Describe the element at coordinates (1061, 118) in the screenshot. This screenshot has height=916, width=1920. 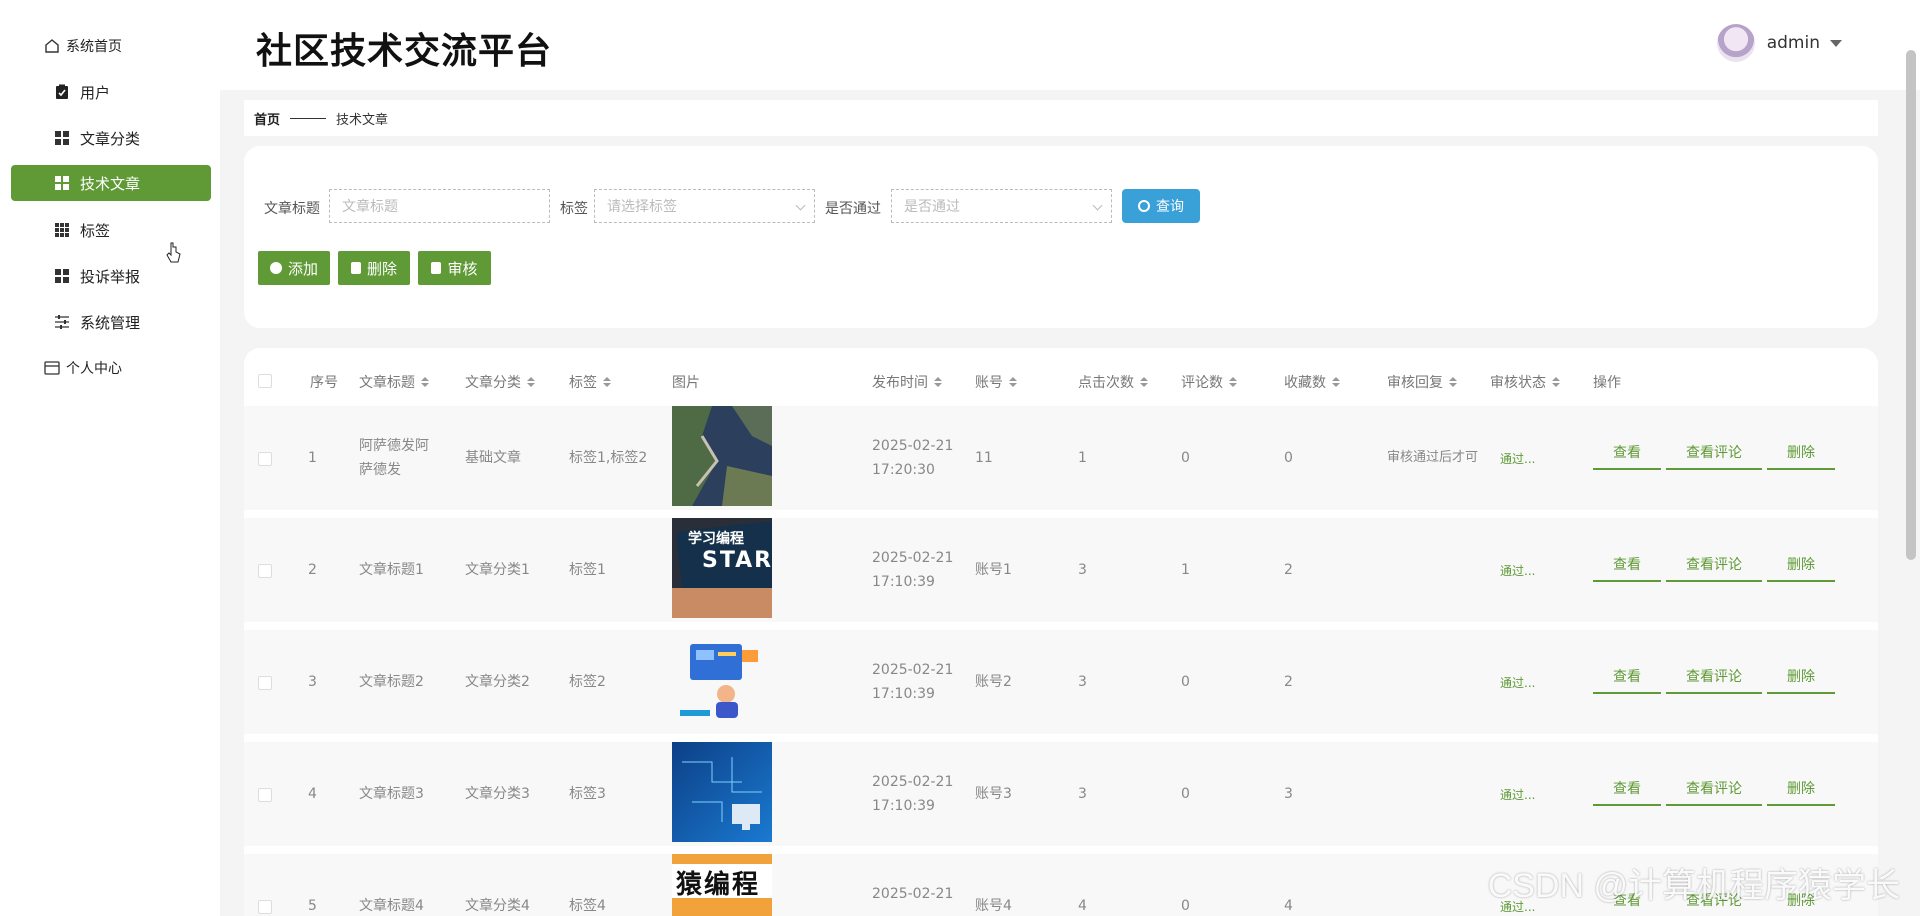
I see `breadcrumb: 首页 技术文章` at that location.